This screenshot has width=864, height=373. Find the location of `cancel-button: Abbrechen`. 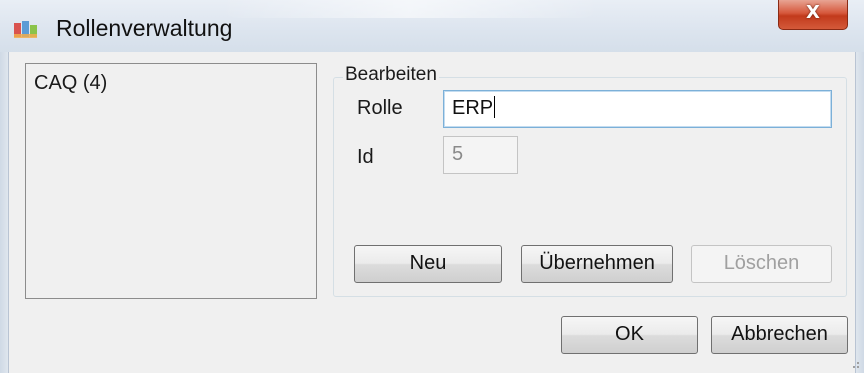

cancel-button: Abbrechen is located at coordinates (779, 335).